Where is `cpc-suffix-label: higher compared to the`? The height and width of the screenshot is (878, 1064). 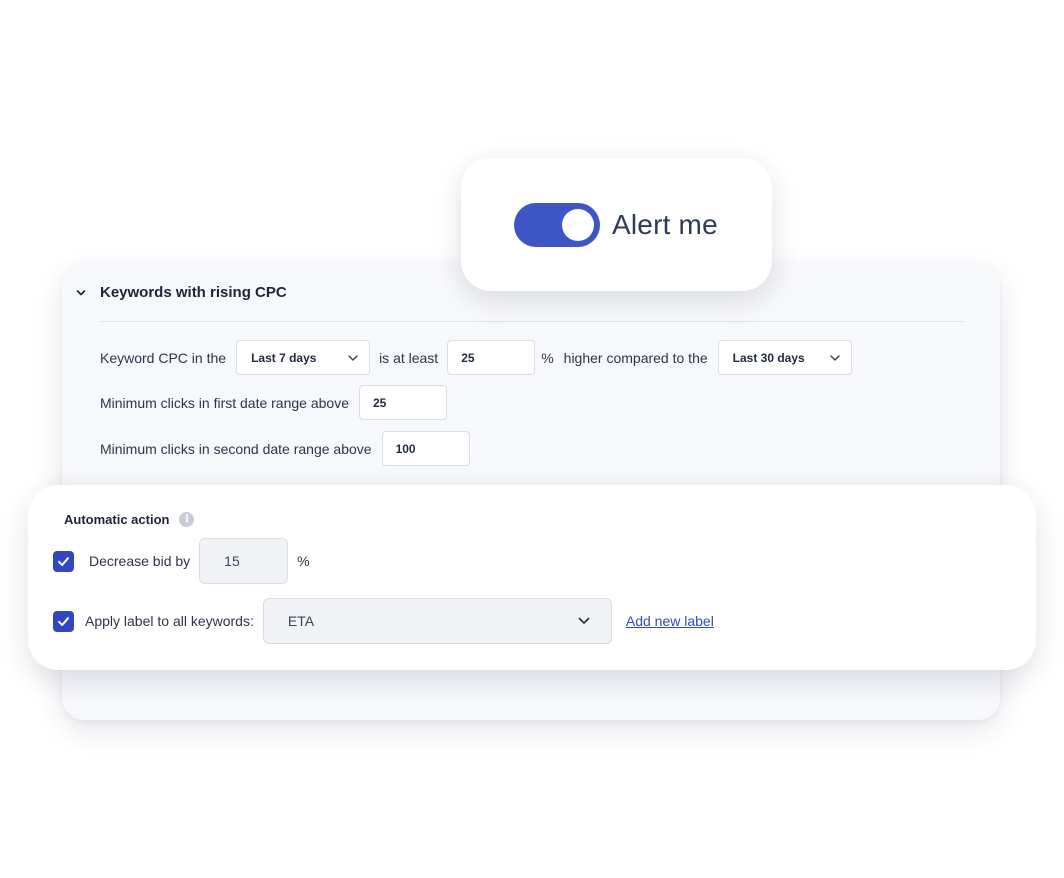 cpc-suffix-label: higher compared to the is located at coordinates (635, 357).